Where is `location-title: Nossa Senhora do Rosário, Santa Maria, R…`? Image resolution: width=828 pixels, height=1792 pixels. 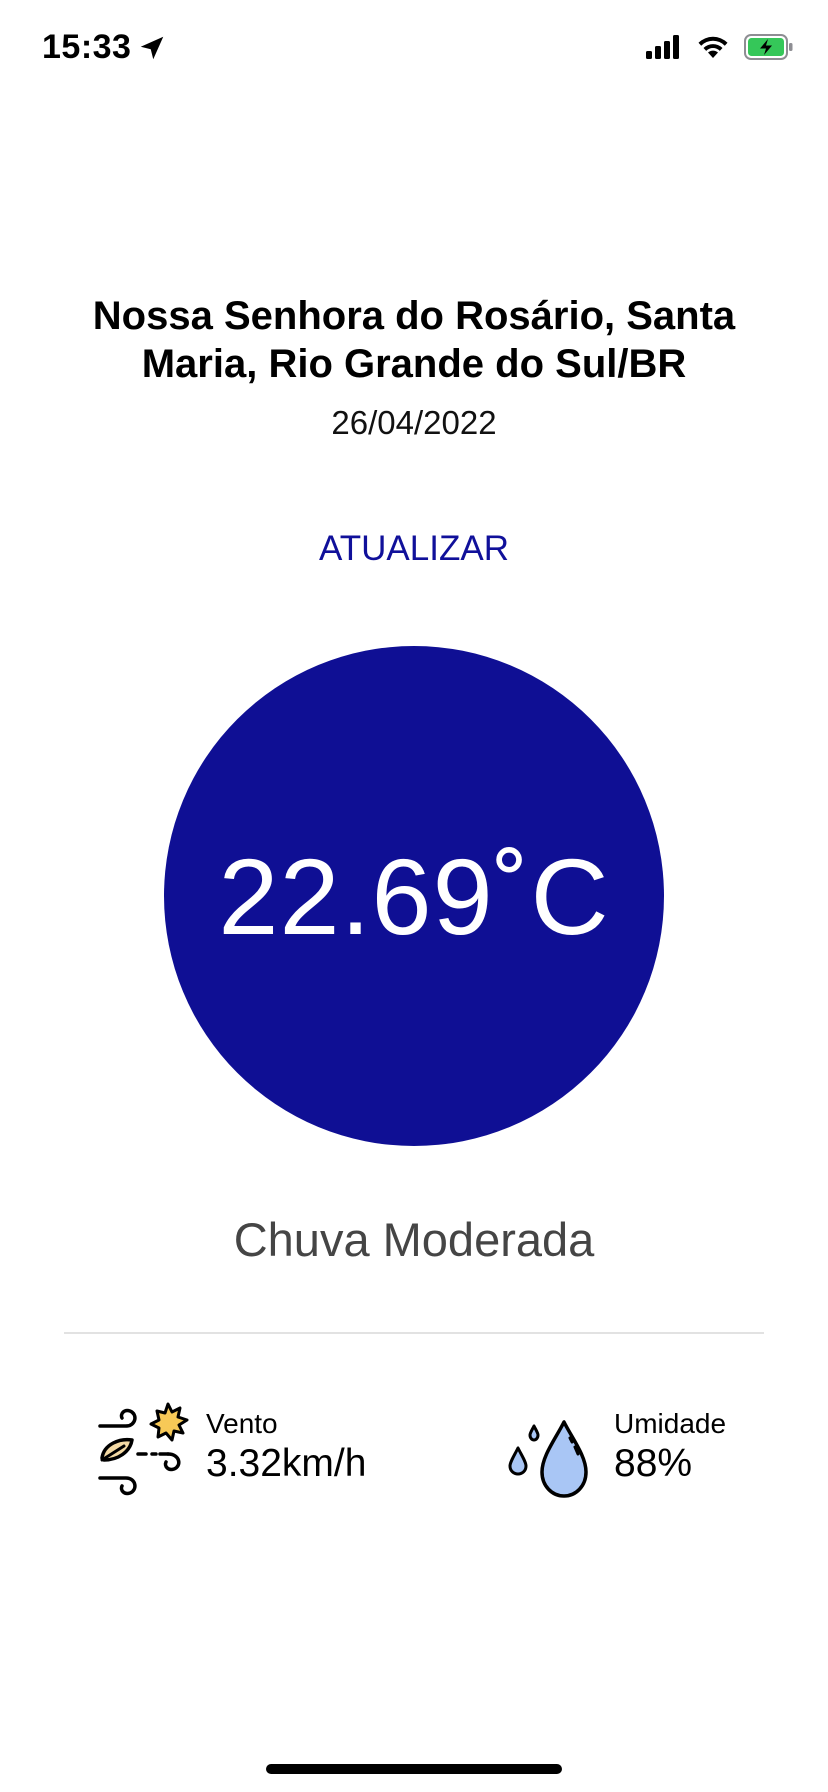 location-title: Nossa Senhora do Rosário, Santa Maria, R… is located at coordinates (414, 340).